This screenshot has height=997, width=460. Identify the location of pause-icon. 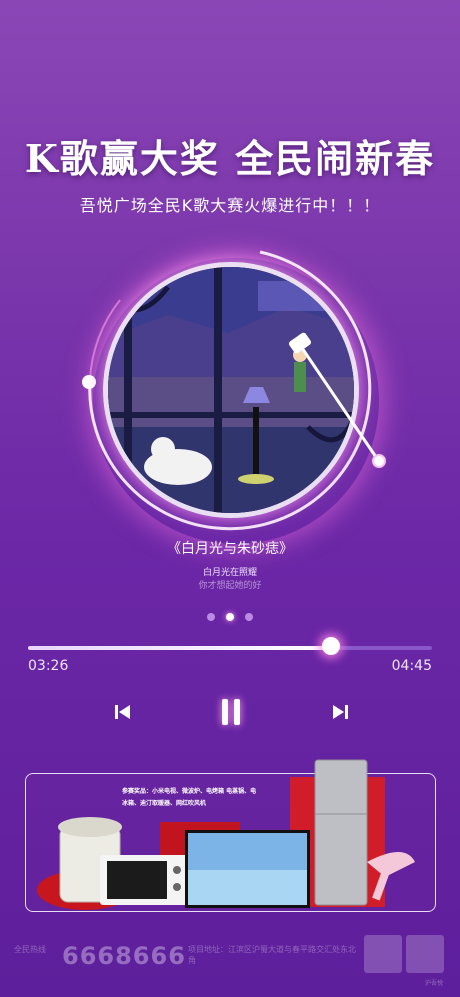
(231, 712).